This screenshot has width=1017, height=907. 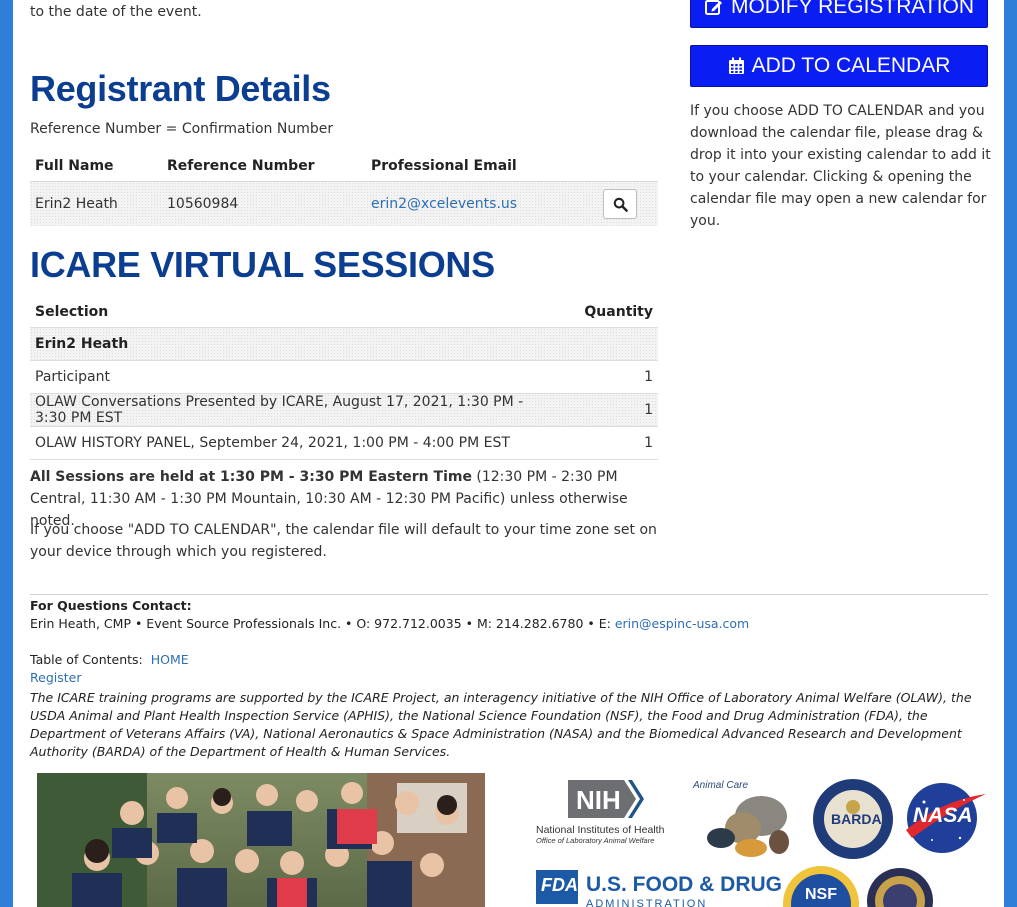 What do you see at coordinates (684, 884) in the screenshot?
I see `fda-text: U.S. FOOD & DRUG` at bounding box center [684, 884].